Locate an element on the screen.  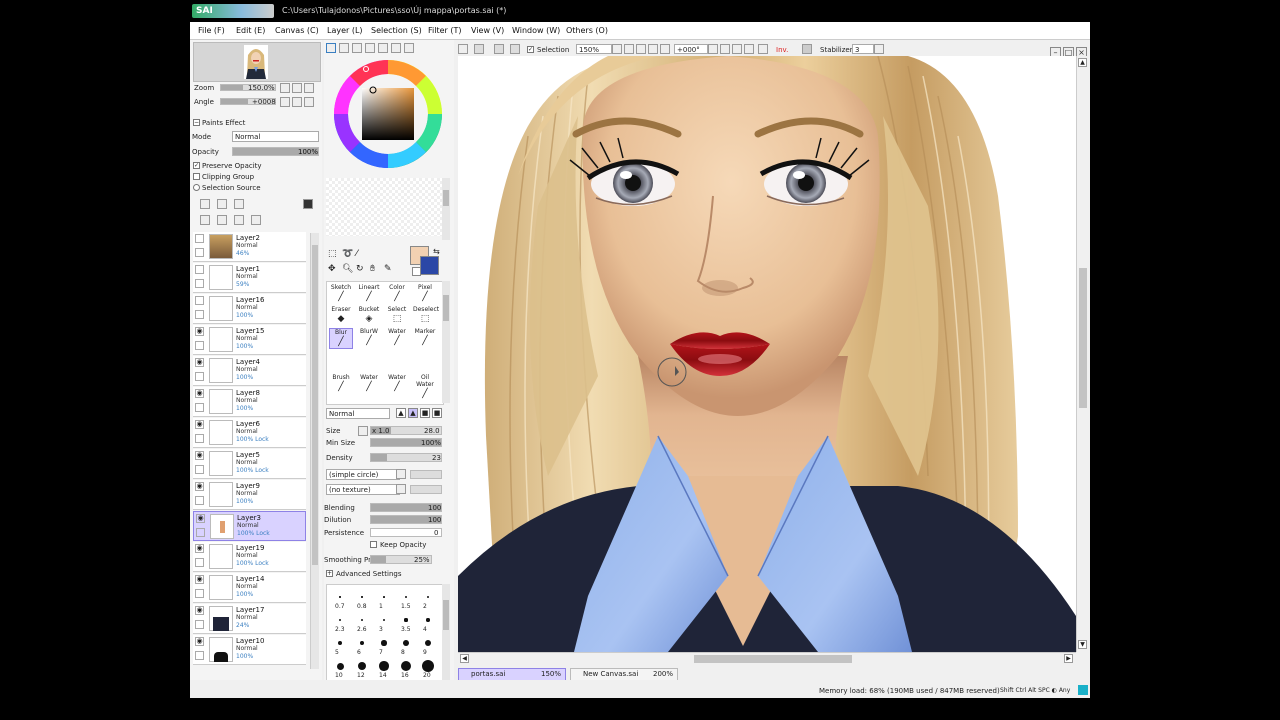
menu-view: View (V) is located at coordinates (487, 30).